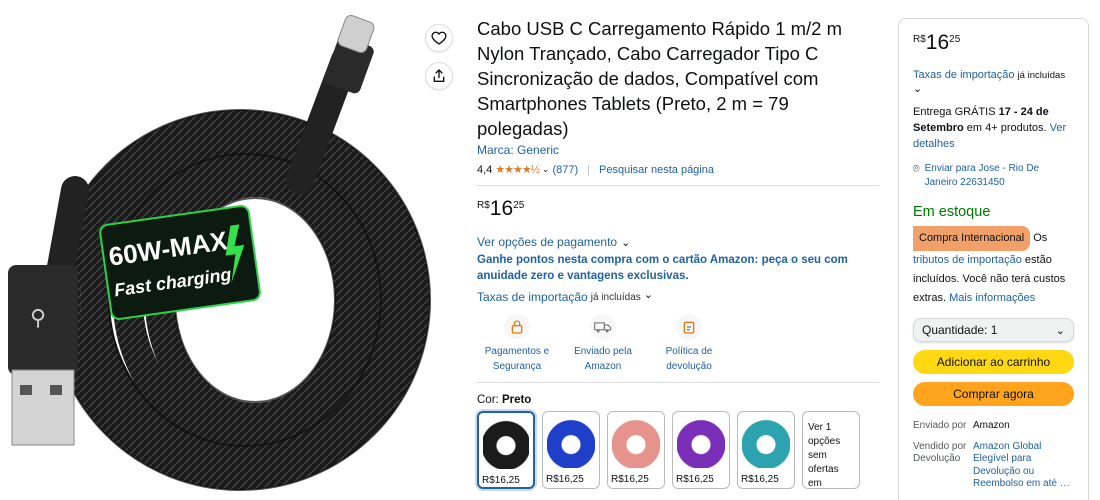 This screenshot has width=1100, height=500. I want to click on international-badge: Compra Internacional, so click(972, 238).